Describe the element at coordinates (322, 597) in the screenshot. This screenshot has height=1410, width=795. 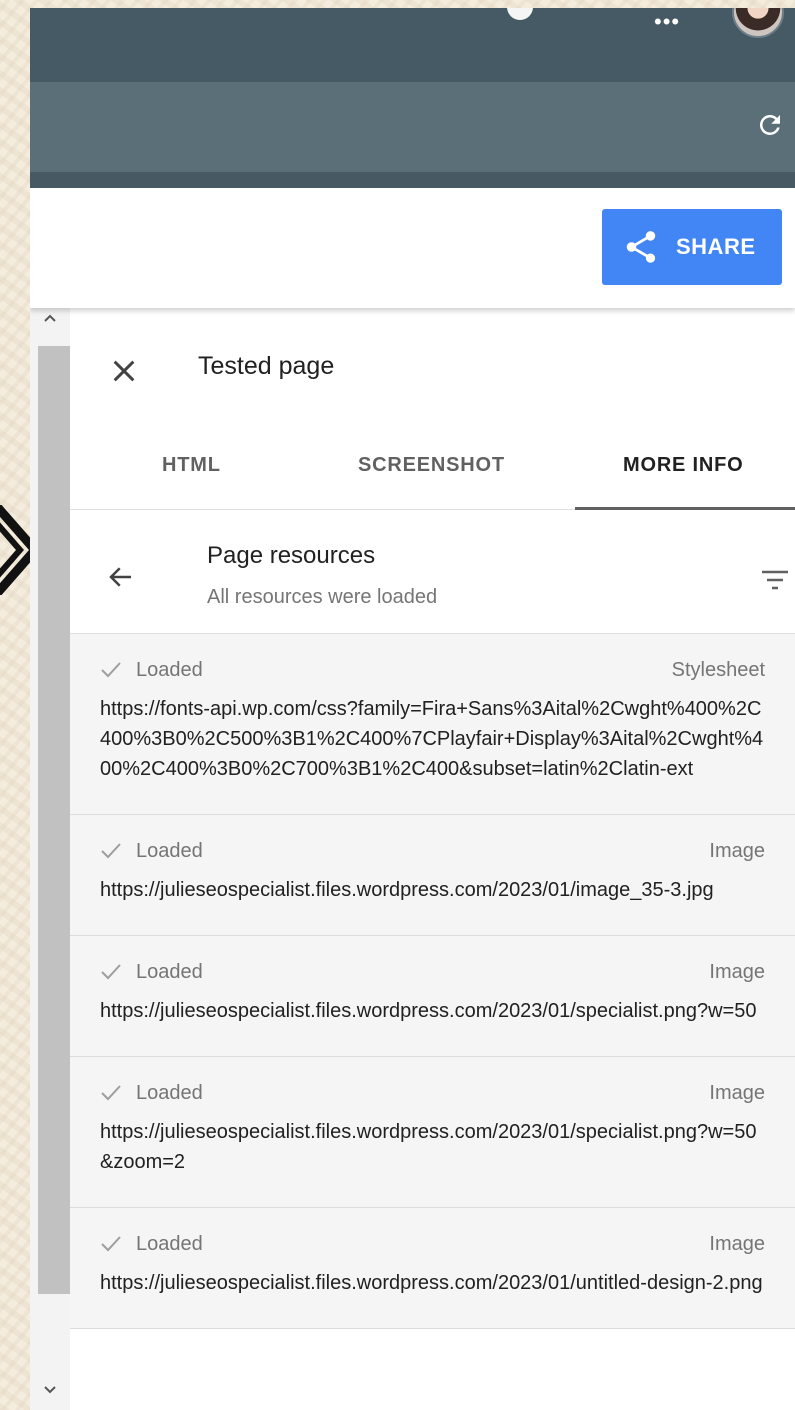
I see `page-resources-subtitle: All resources were loaded` at that location.